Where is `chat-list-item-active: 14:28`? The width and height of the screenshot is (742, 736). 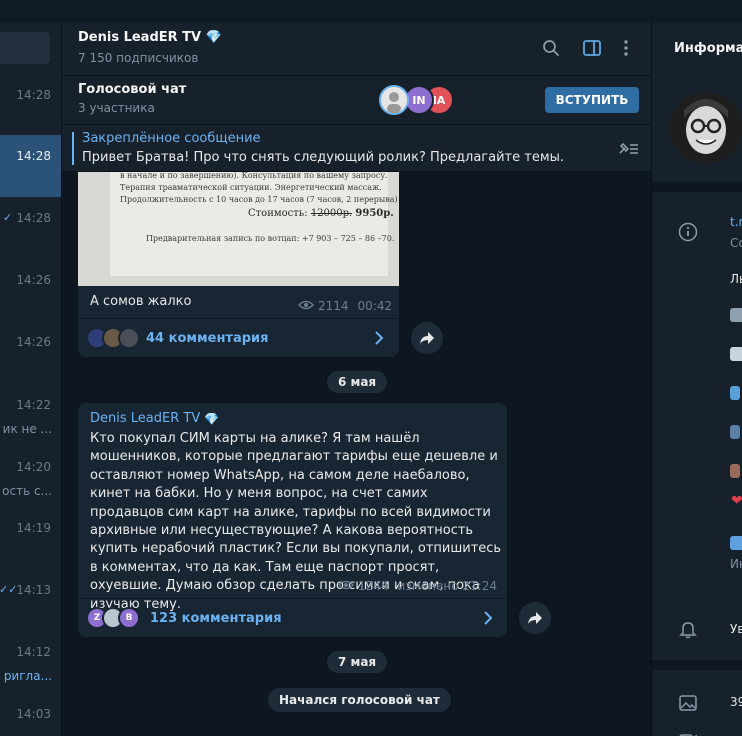 chat-list-item-active: 14:28 is located at coordinates (30, 166).